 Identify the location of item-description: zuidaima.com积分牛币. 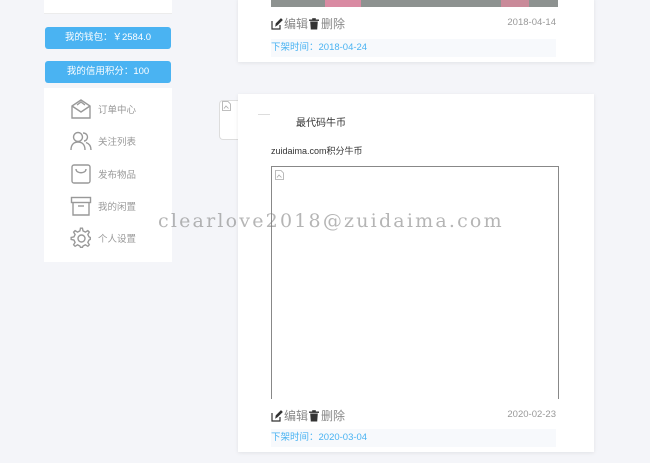
(317, 151).